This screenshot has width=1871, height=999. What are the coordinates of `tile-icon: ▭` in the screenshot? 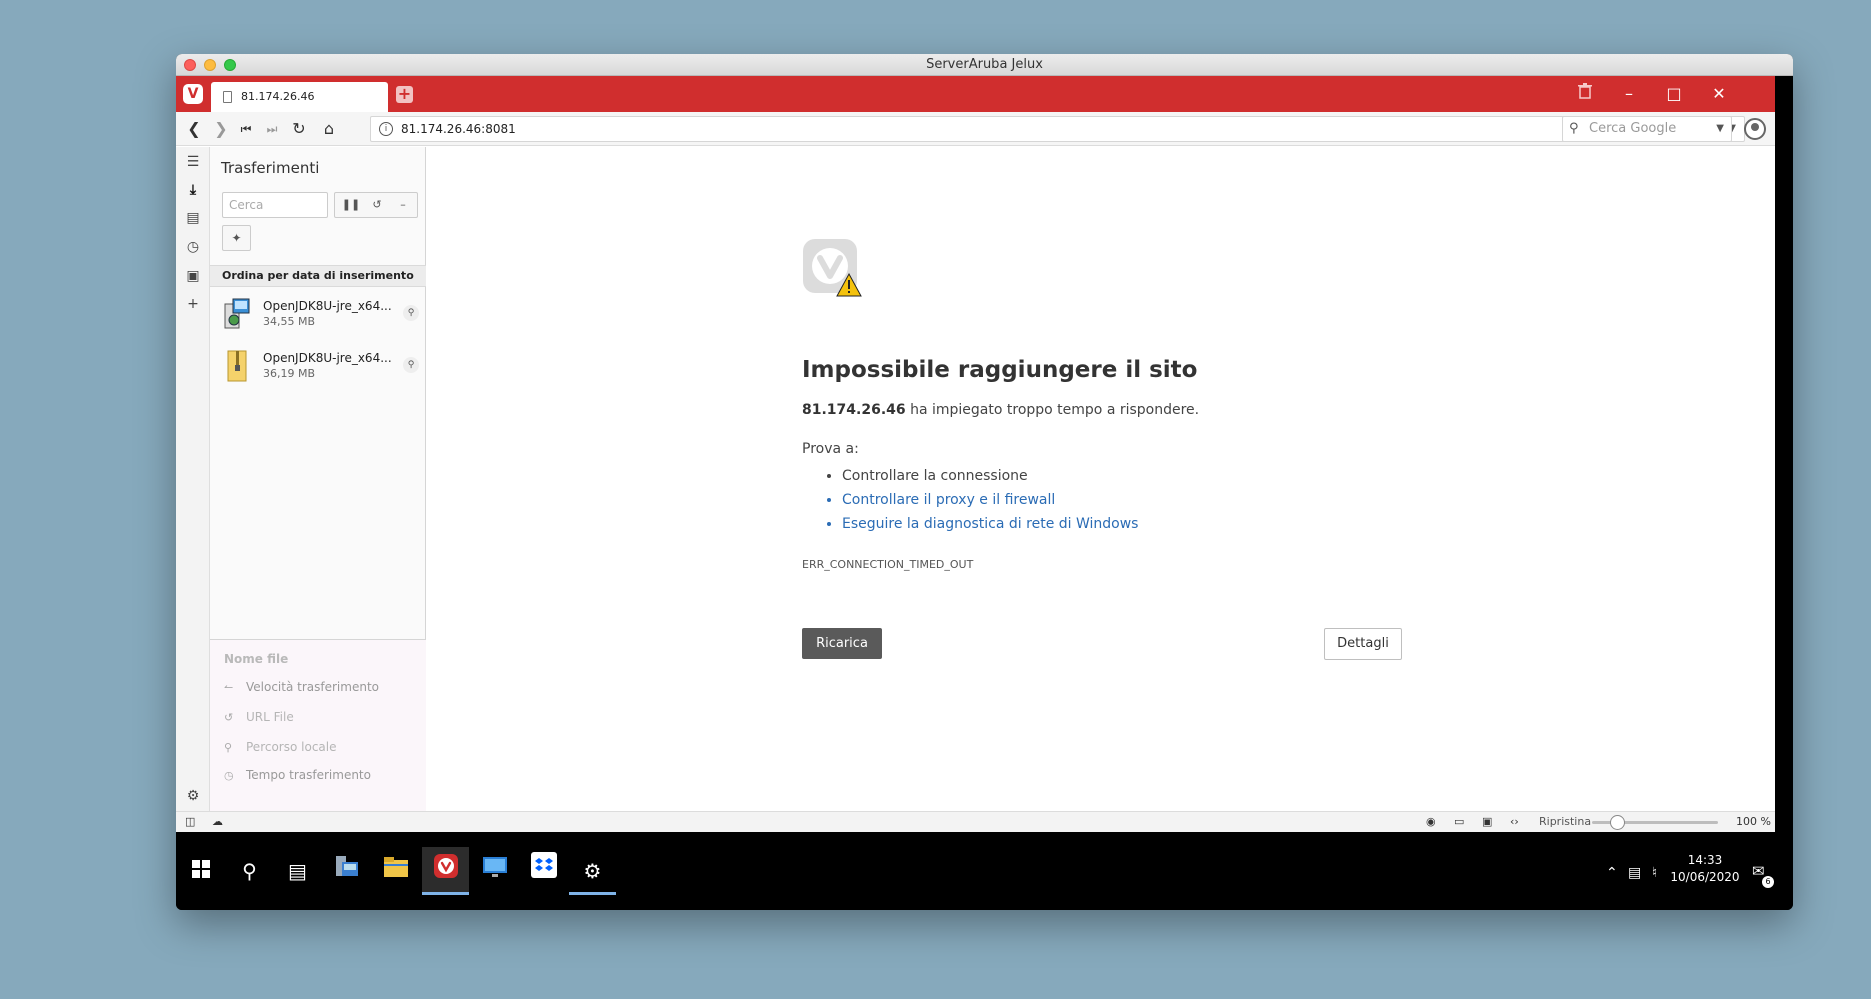 It's located at (1459, 822).